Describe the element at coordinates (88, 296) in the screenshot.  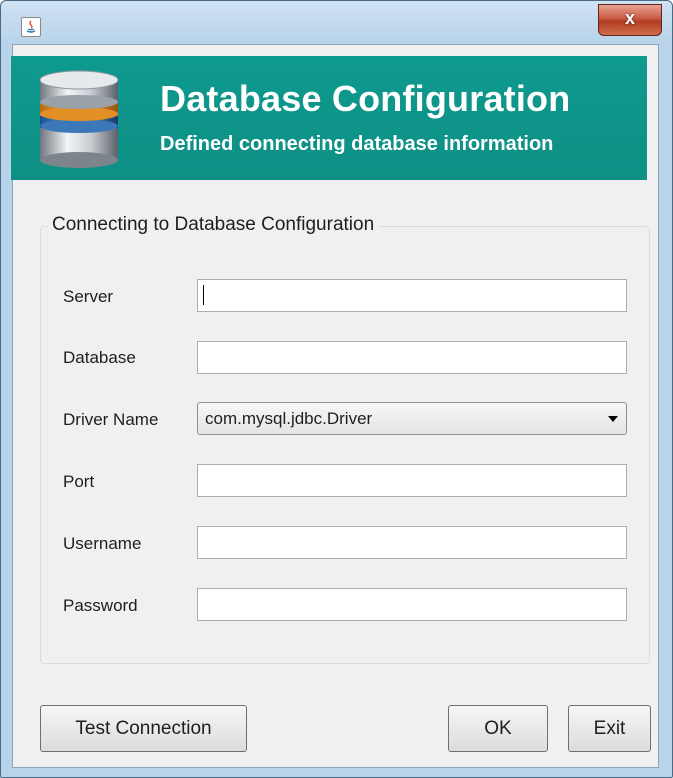
I see `server-label: Server` at that location.